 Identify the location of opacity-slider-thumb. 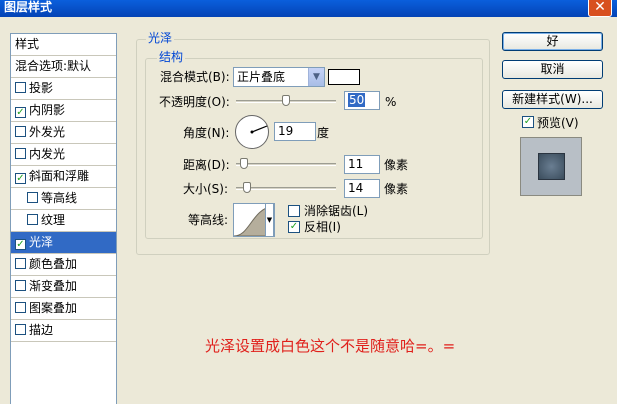
(286, 100).